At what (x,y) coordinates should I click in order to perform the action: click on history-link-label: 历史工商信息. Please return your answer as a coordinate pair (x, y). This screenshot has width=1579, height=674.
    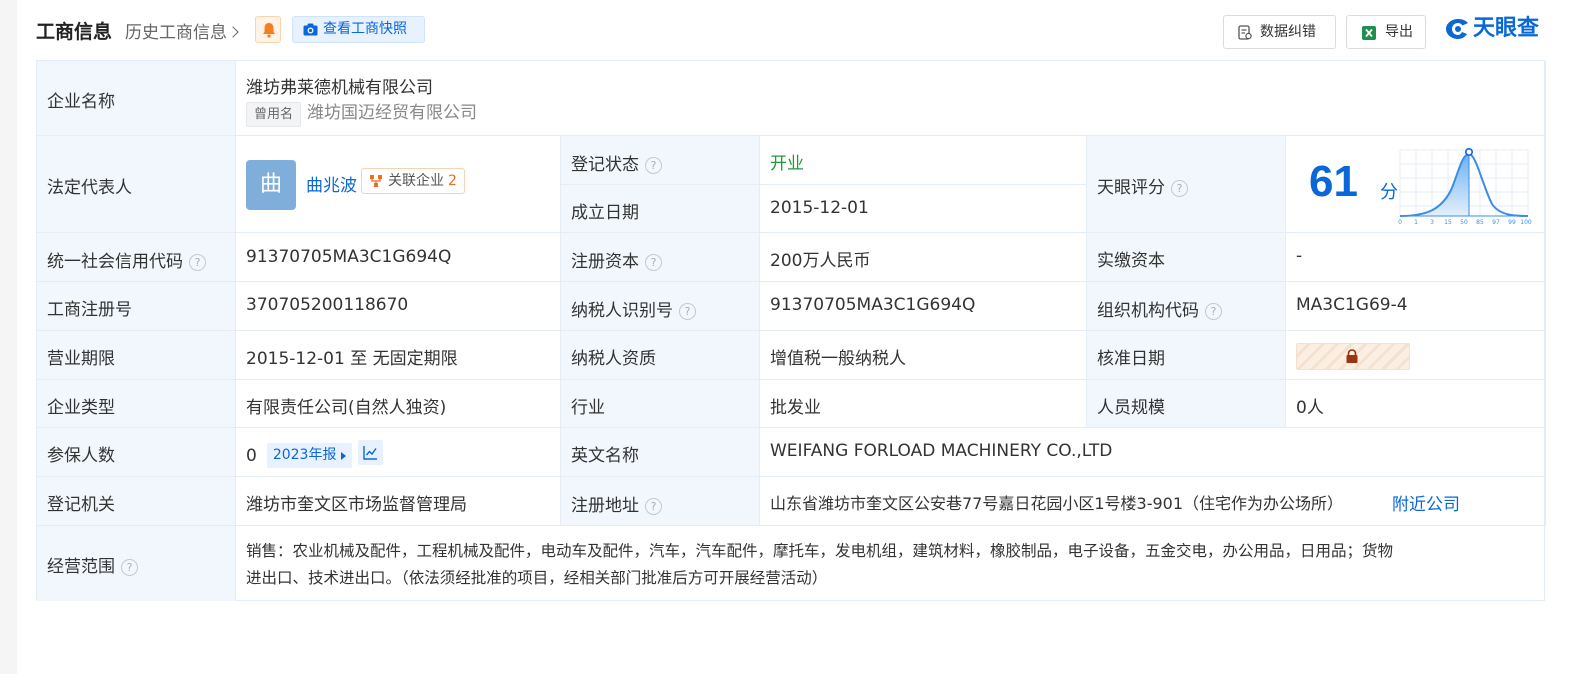
    Looking at the image, I should click on (176, 33).